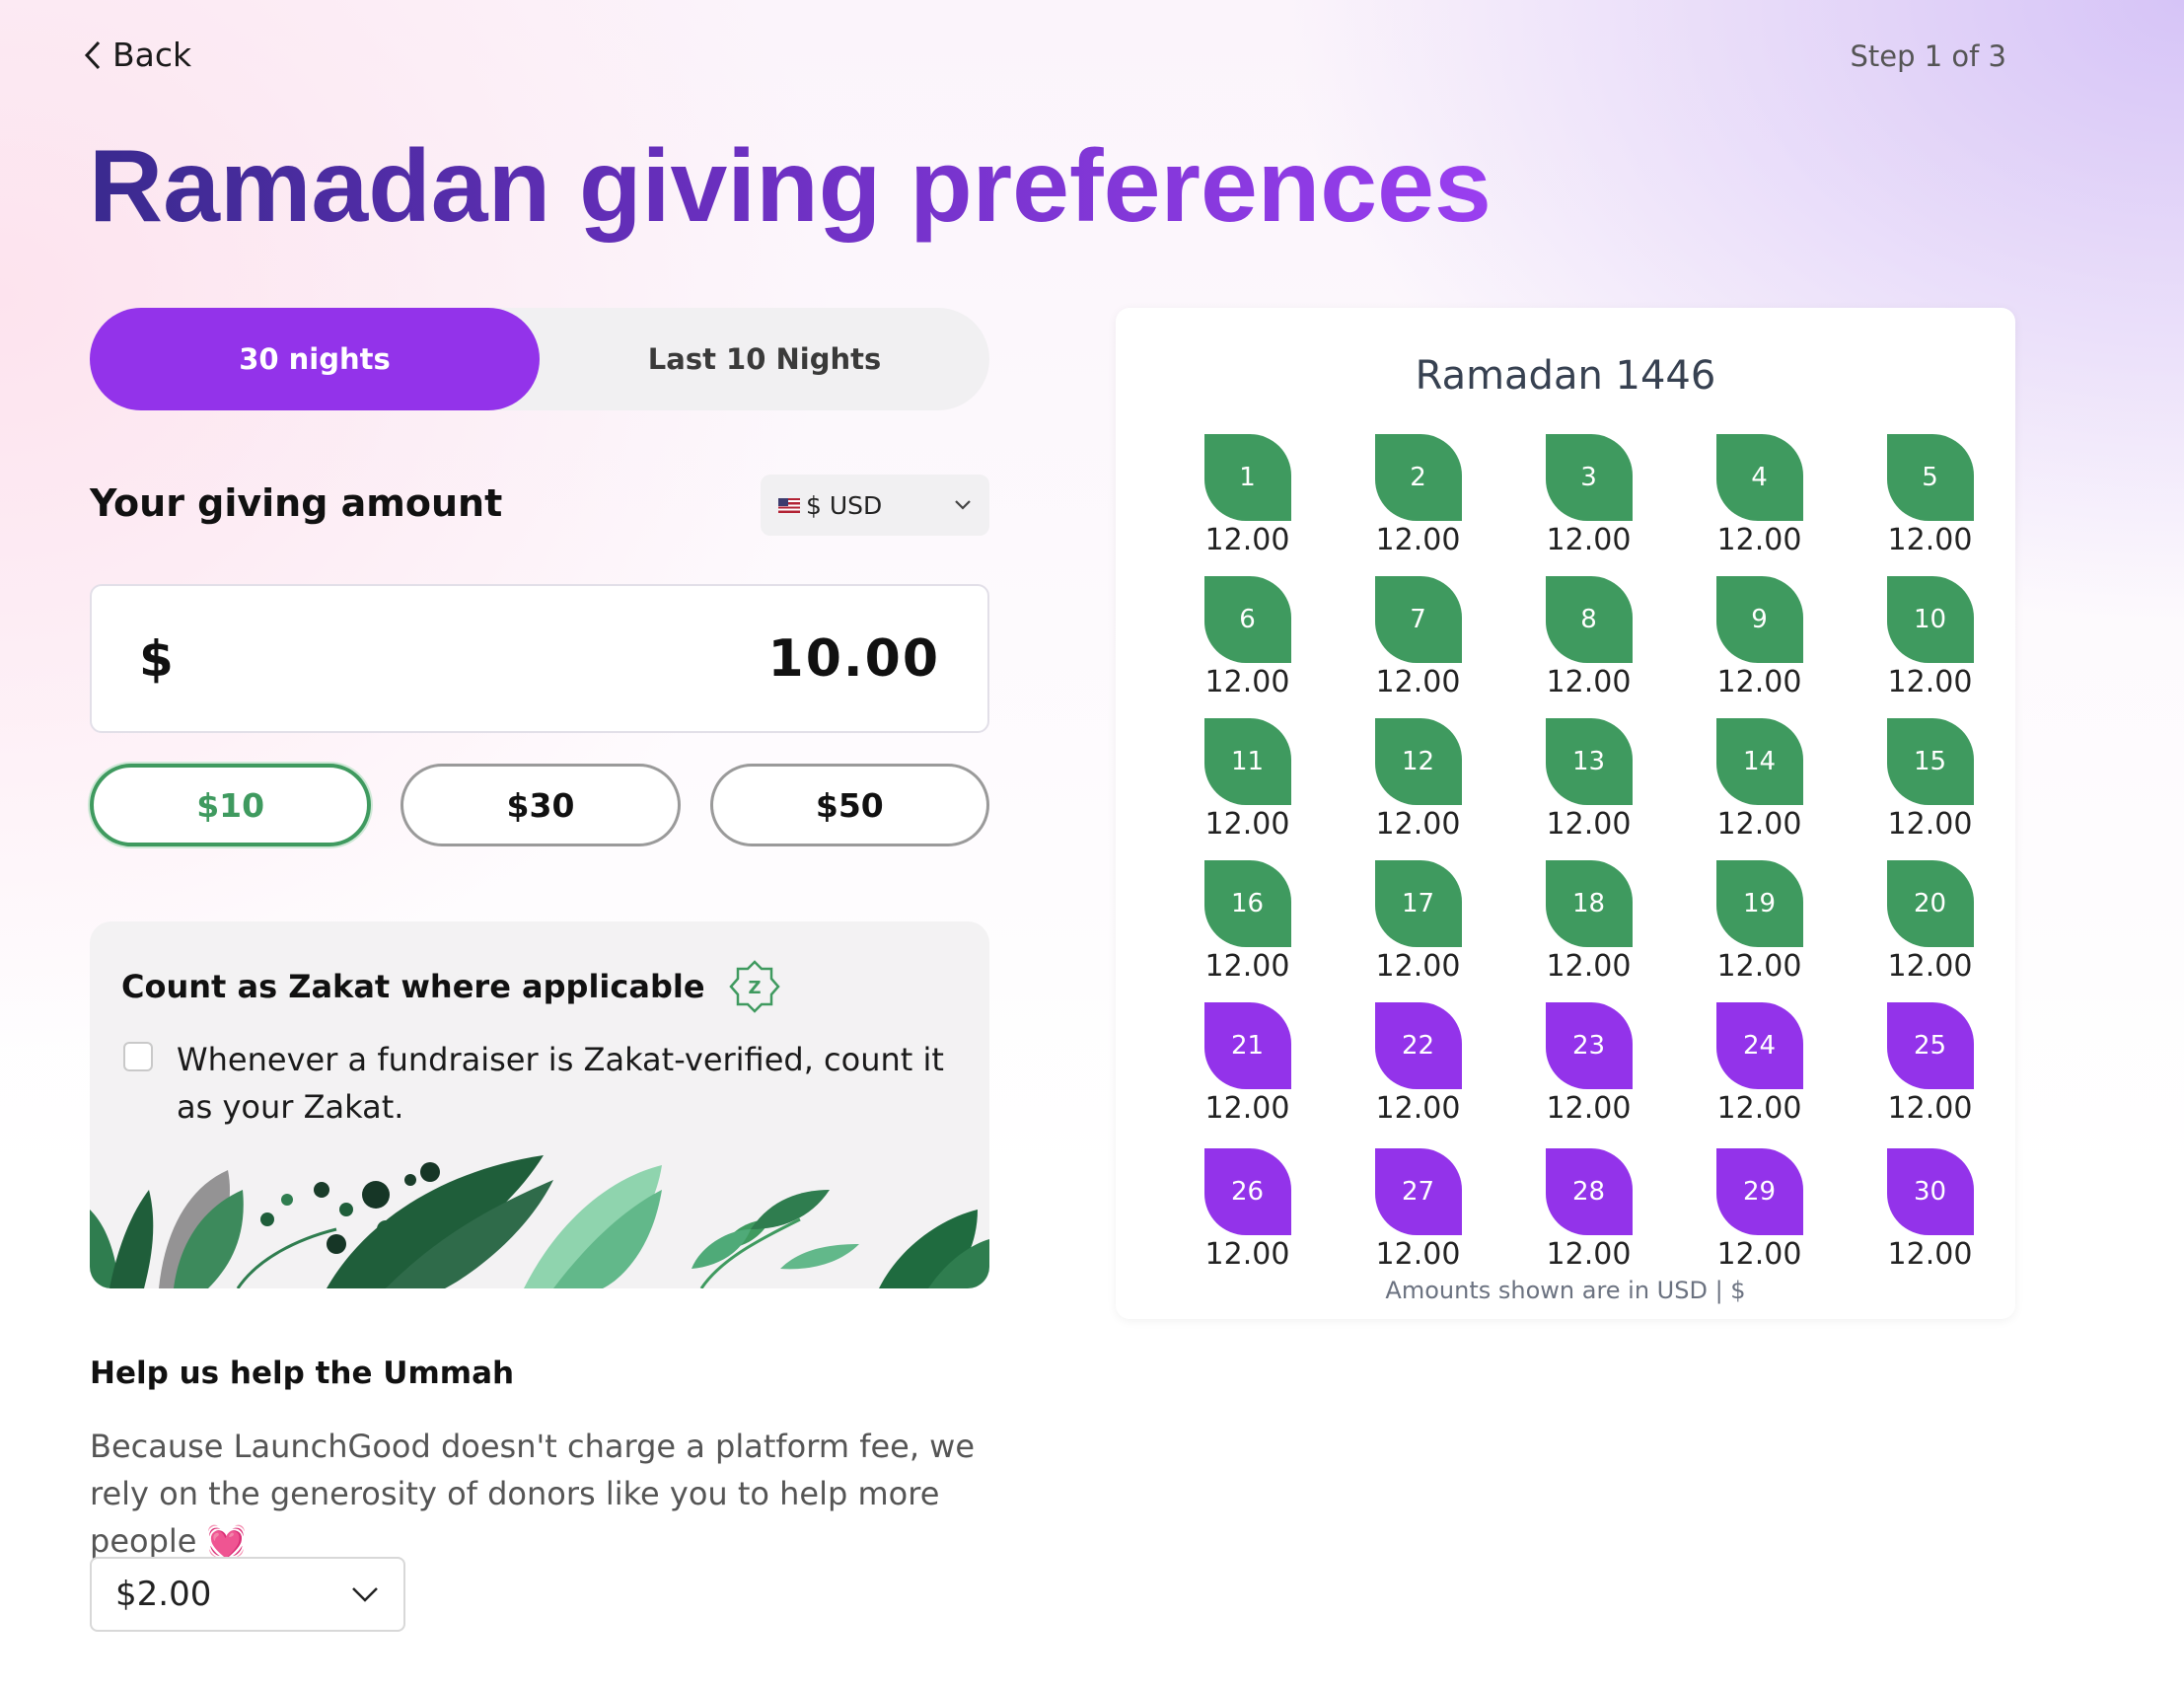 The image size is (2184, 1689). What do you see at coordinates (963, 505) in the screenshot?
I see `chevron-down-icon` at bounding box center [963, 505].